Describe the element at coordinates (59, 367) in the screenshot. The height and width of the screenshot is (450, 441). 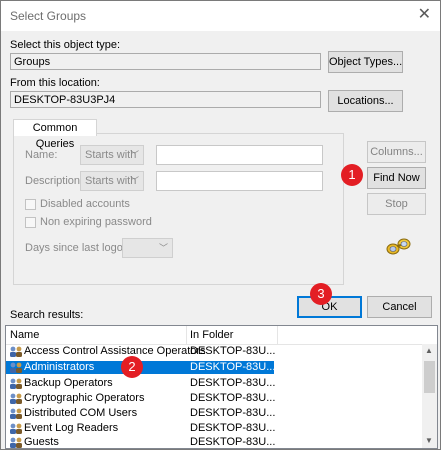
I see `result-name: Administrators` at that location.